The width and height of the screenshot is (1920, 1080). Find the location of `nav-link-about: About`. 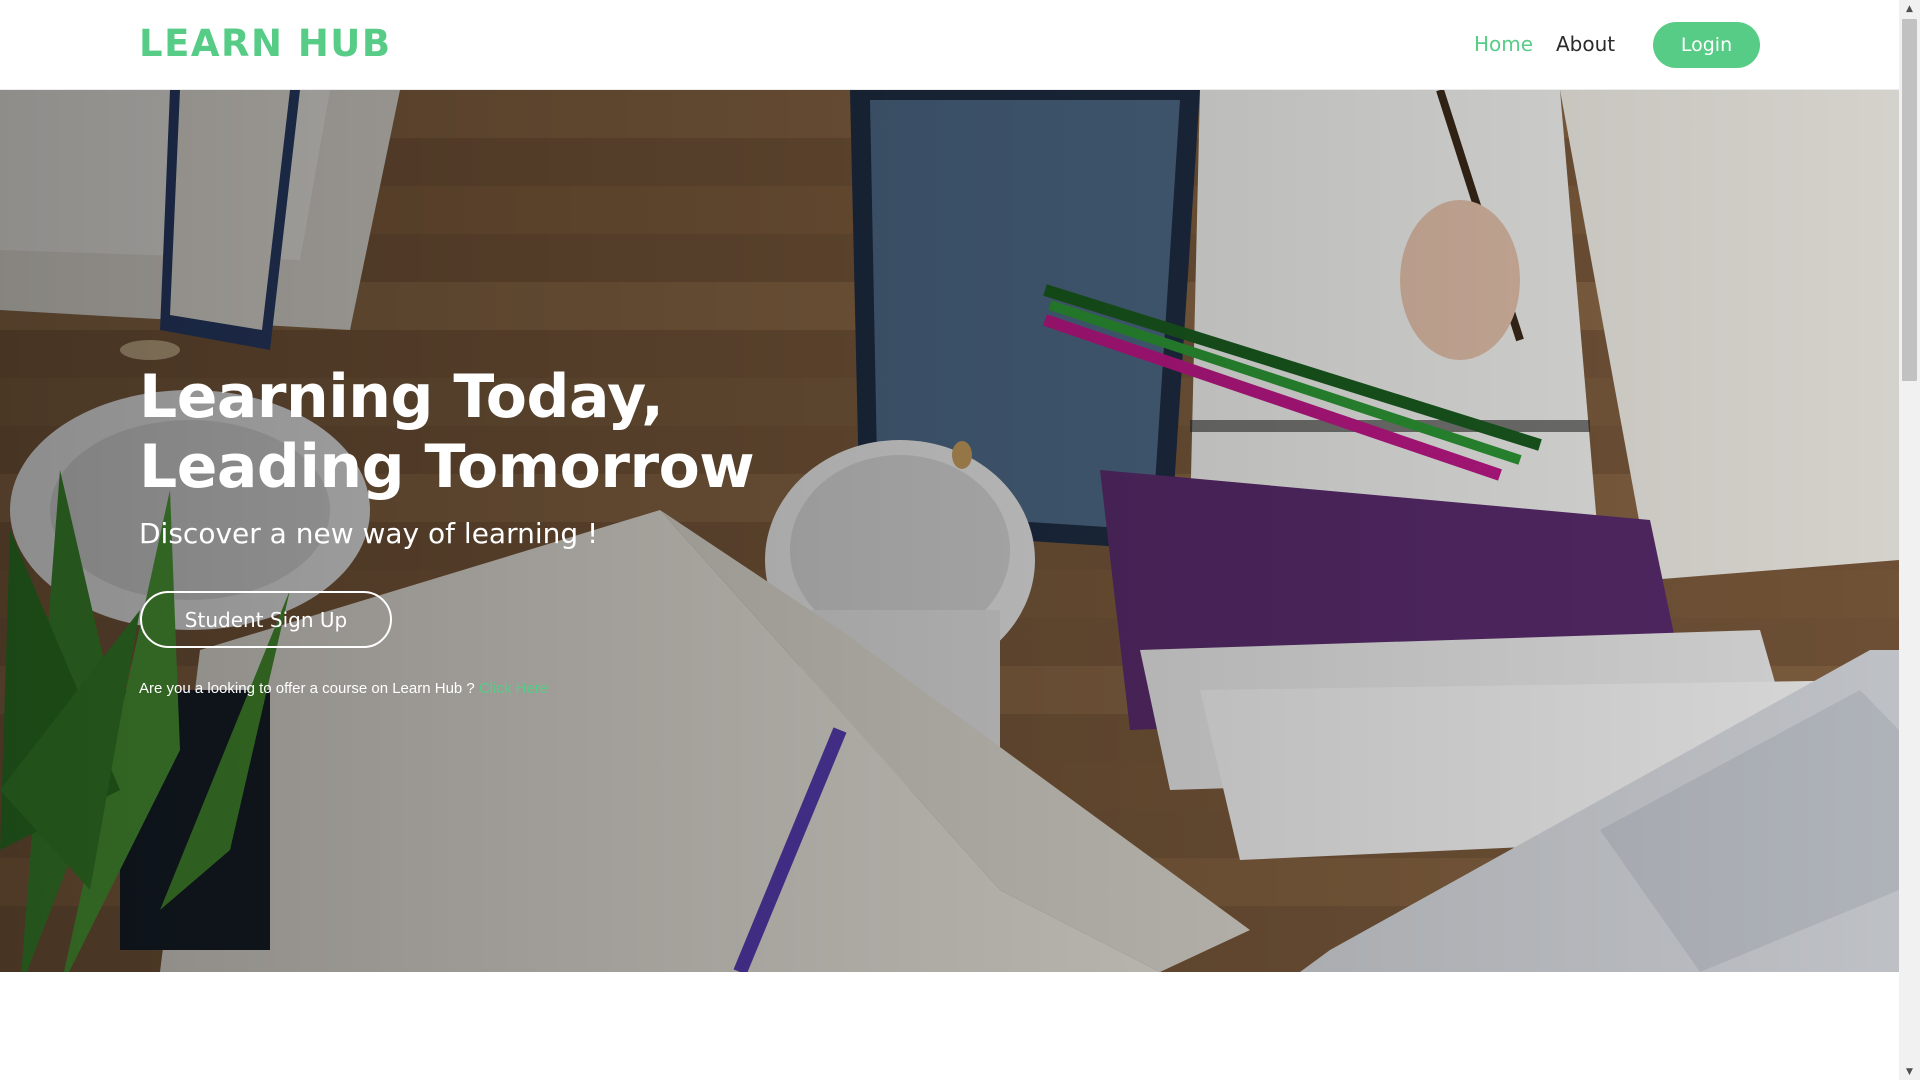

nav-link-about: About is located at coordinates (1585, 44).